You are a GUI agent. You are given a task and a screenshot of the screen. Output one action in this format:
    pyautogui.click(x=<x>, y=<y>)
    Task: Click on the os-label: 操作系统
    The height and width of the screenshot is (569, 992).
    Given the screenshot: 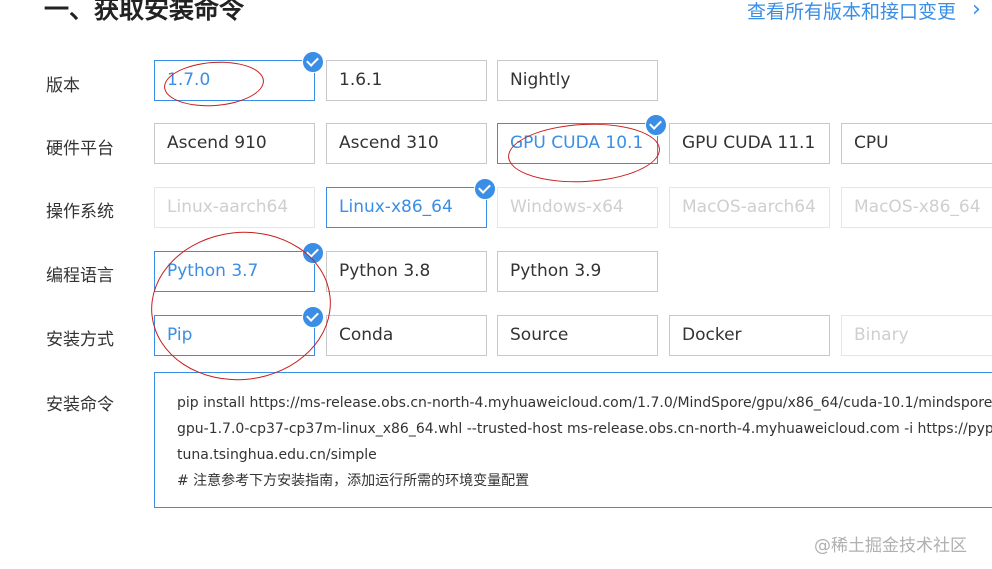 What is the action you would take?
    pyautogui.click(x=80, y=212)
    